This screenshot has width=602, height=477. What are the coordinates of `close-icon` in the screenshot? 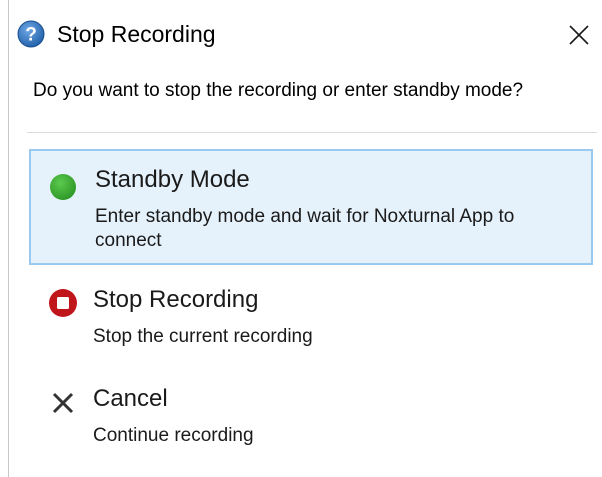 It's located at (579, 35).